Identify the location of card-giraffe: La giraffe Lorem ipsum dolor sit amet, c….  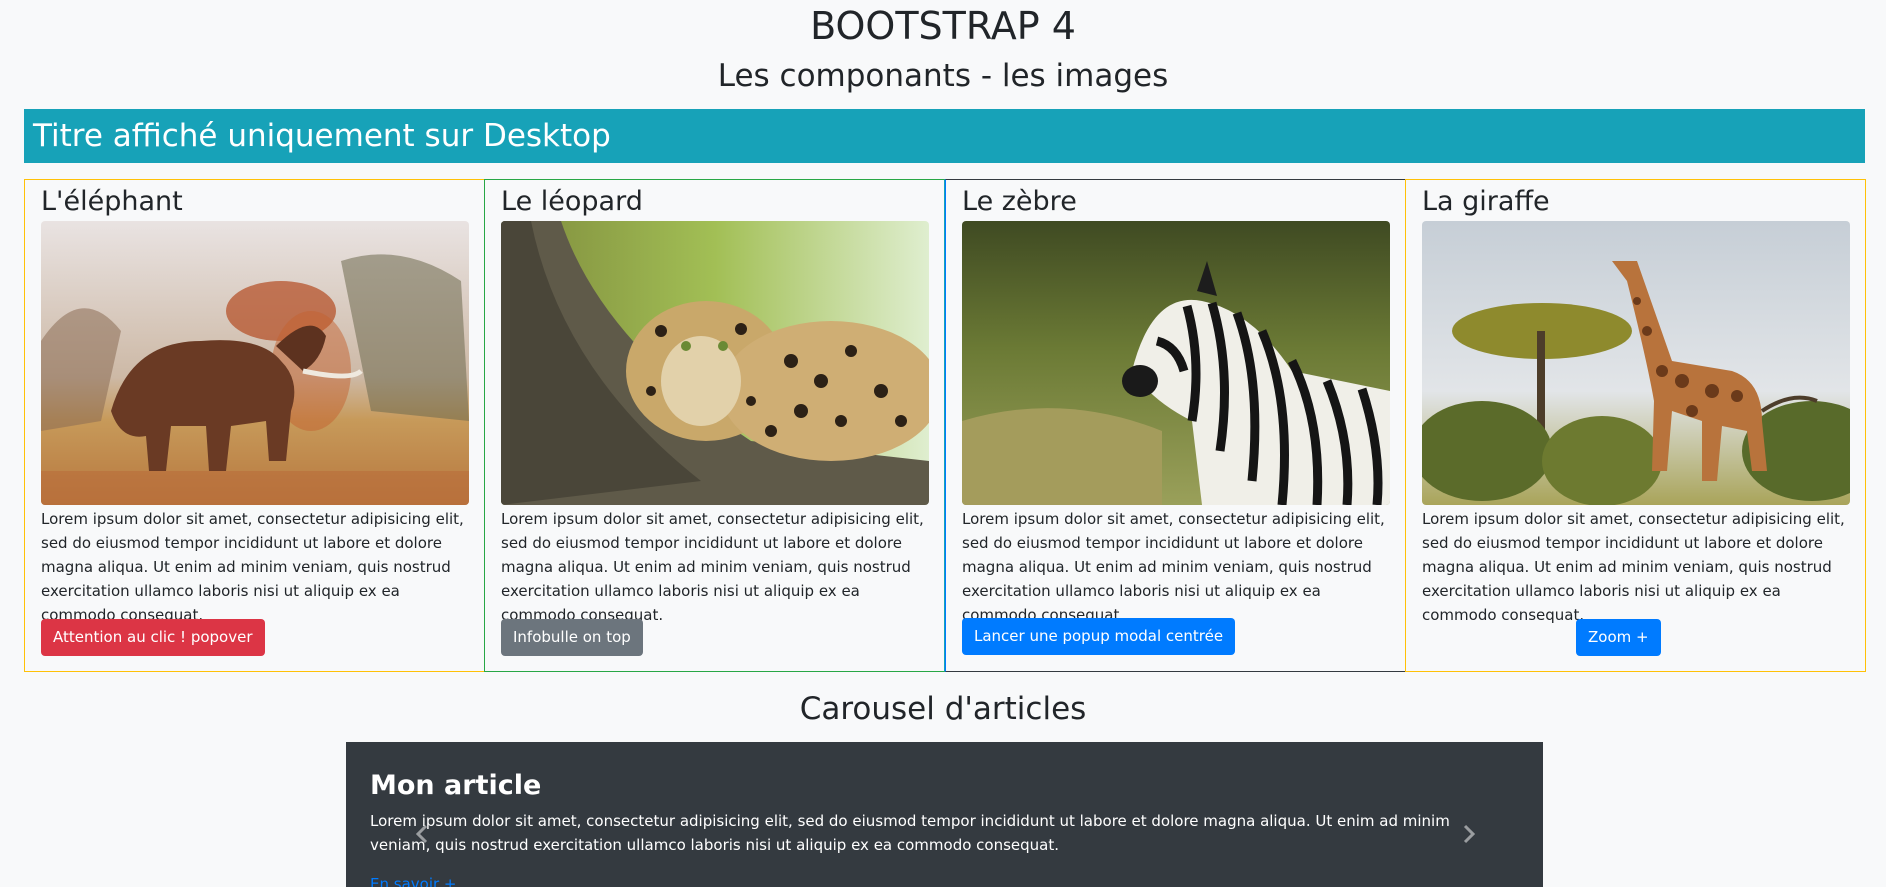
(1635, 425).